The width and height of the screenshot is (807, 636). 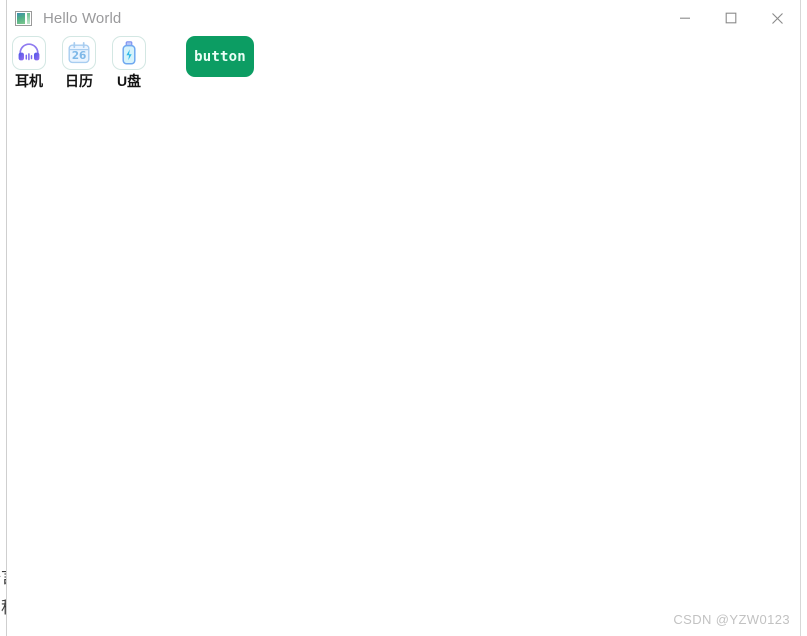 I want to click on headphones-icon, so click(x=29, y=53).